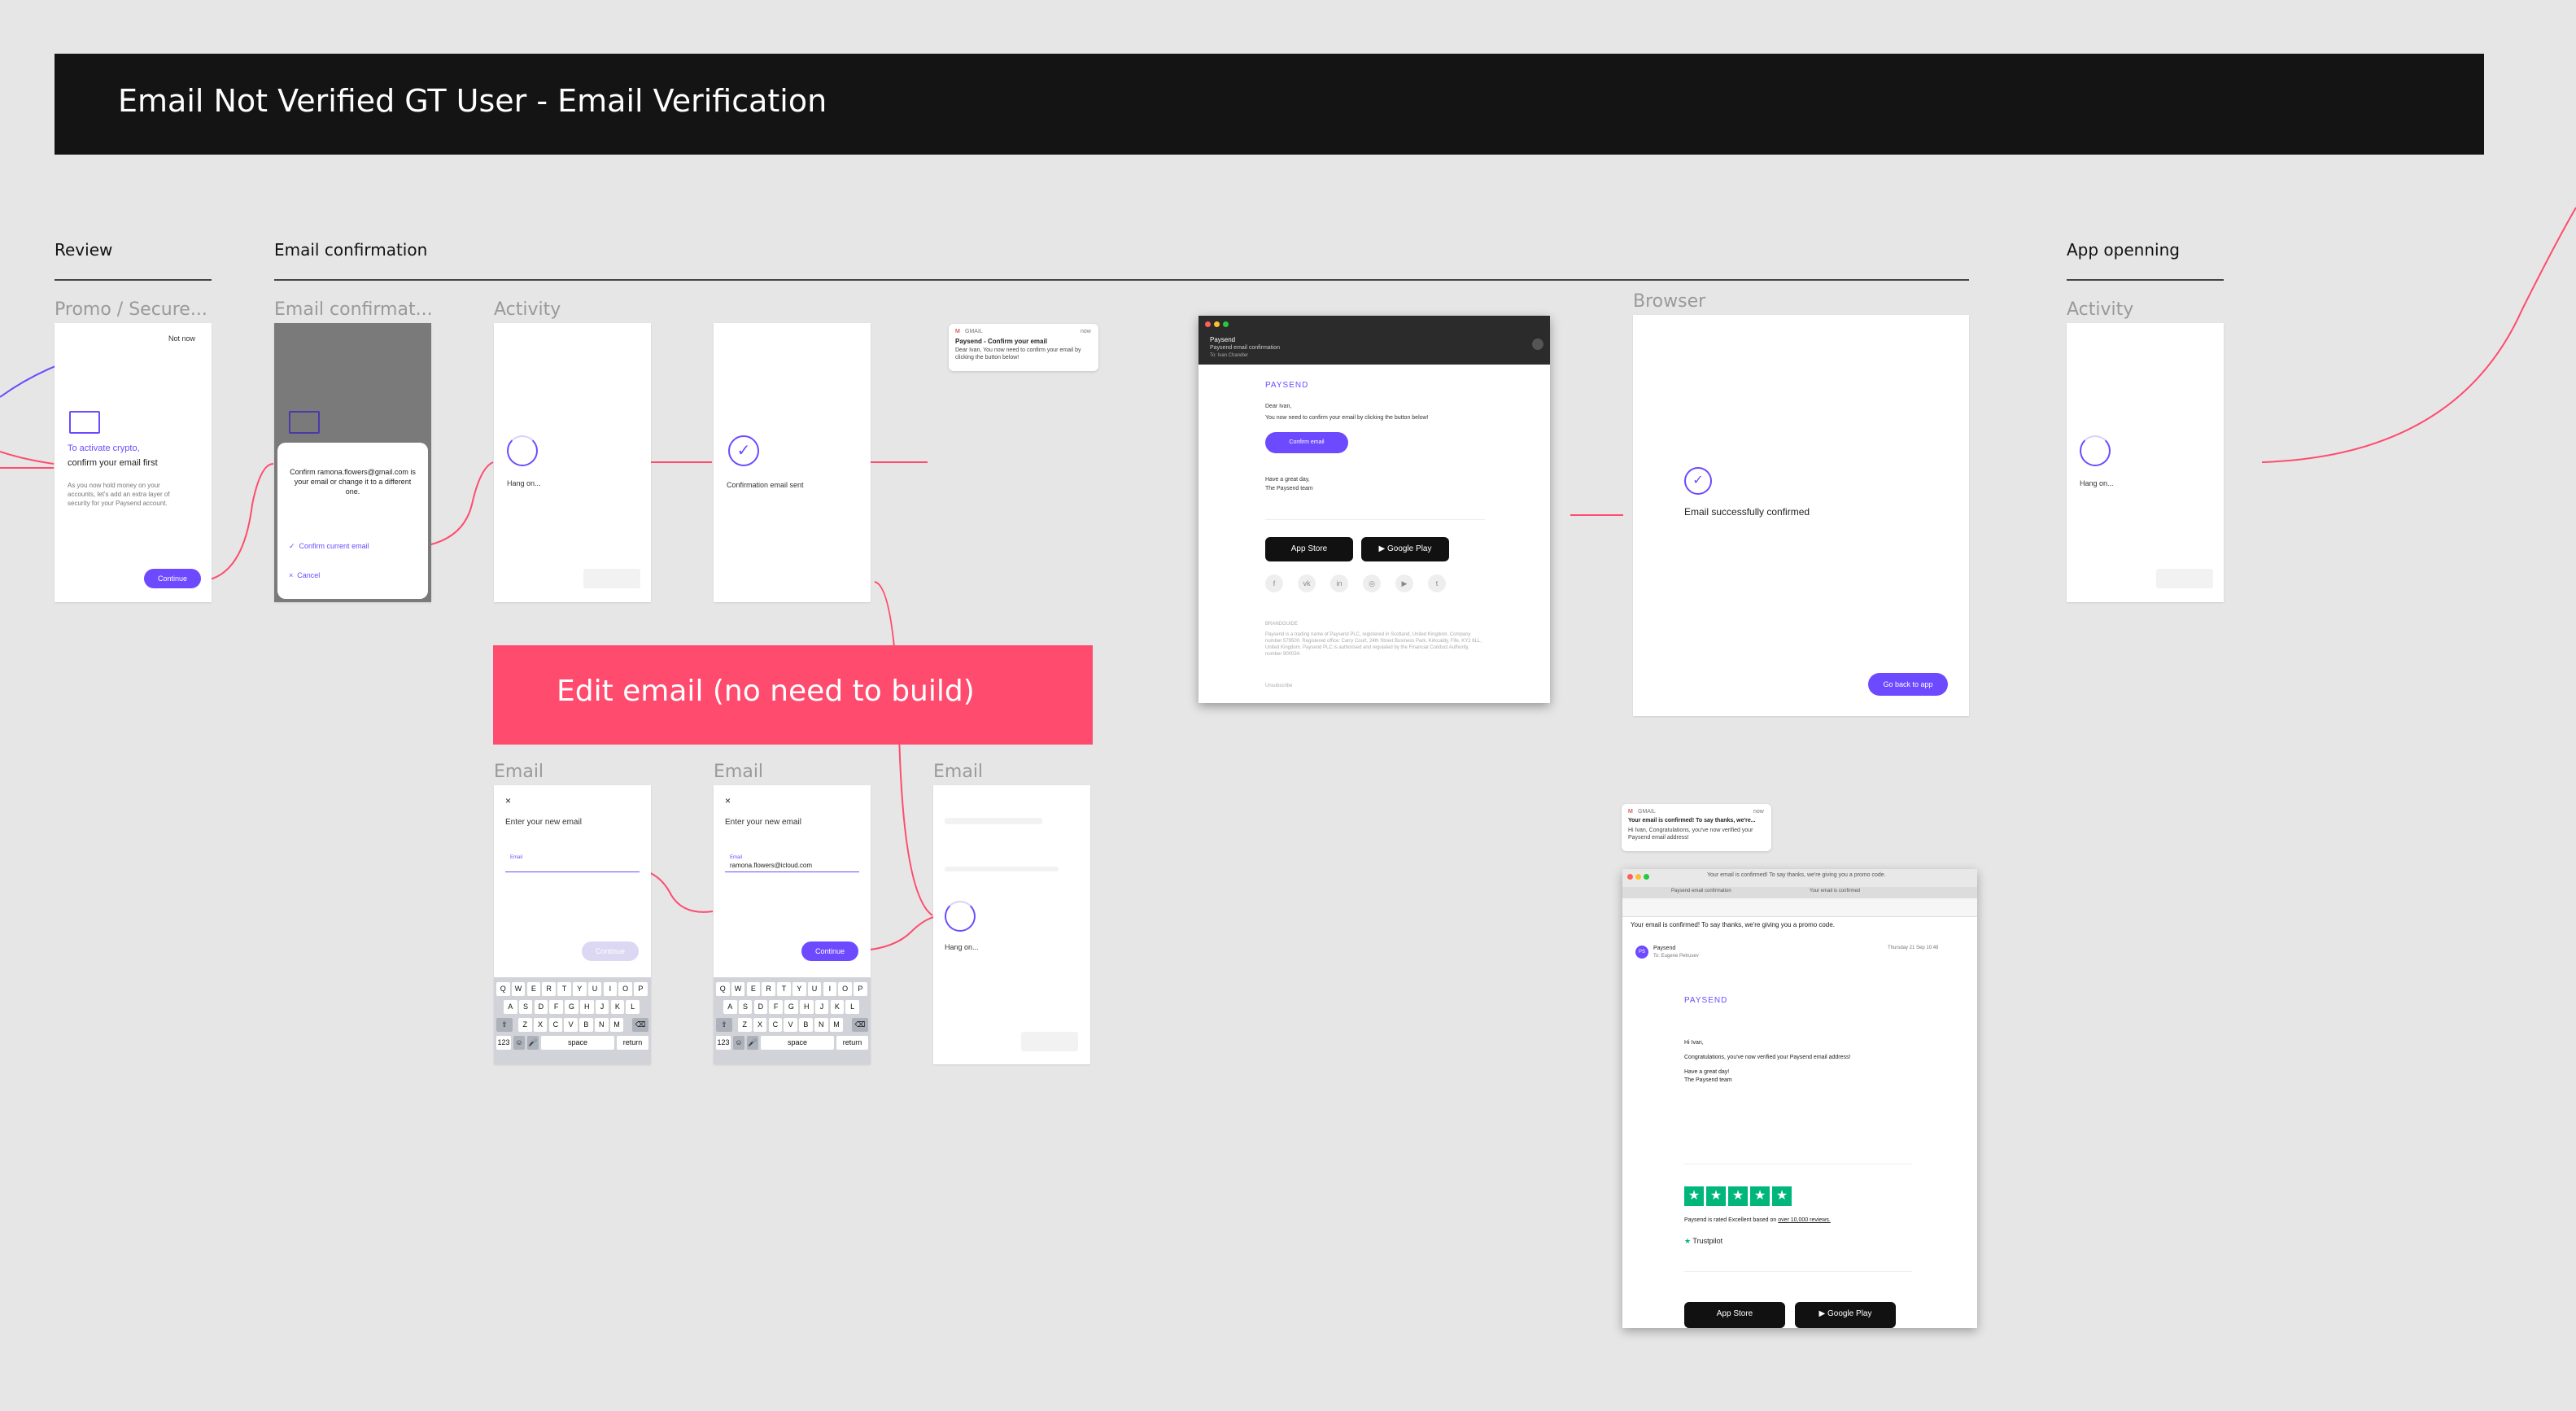 The width and height of the screenshot is (2576, 1411). What do you see at coordinates (1307, 583) in the screenshot?
I see `vk-icon: vk` at bounding box center [1307, 583].